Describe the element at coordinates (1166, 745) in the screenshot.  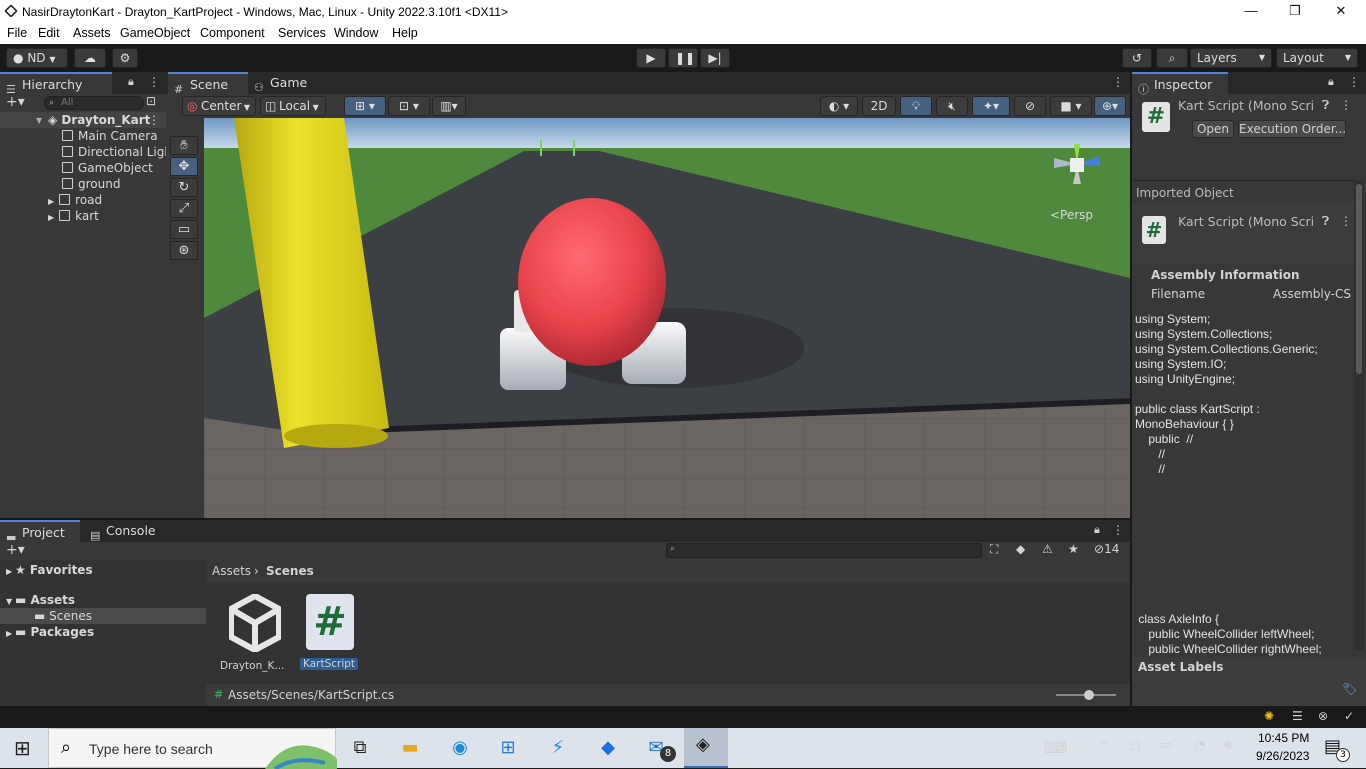
I see `battery-icon: ▭` at that location.